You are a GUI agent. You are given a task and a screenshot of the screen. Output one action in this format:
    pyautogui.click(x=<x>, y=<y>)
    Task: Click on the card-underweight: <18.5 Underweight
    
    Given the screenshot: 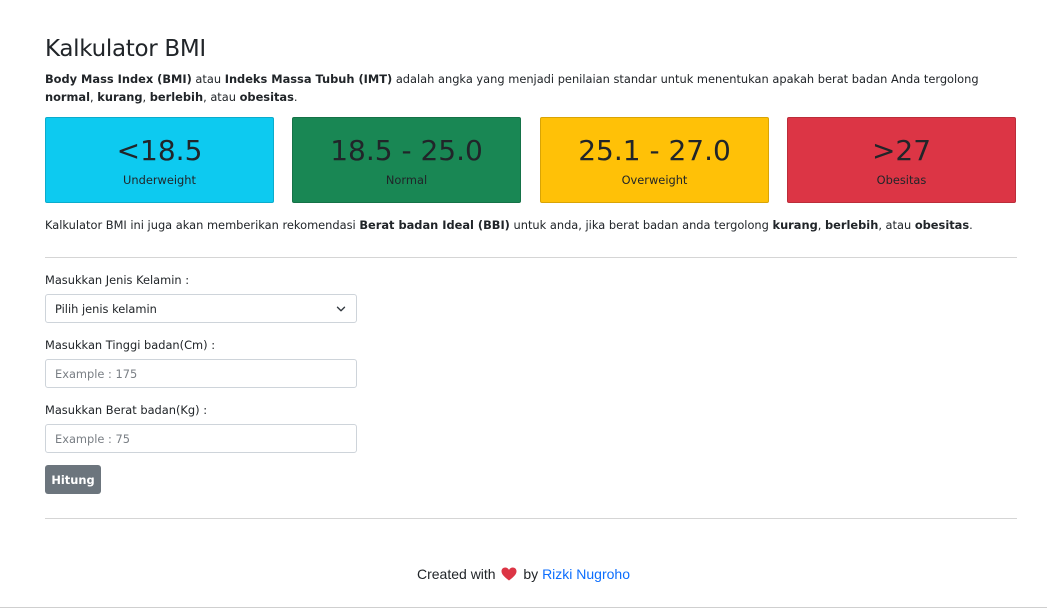 What is the action you would take?
    pyautogui.click(x=159, y=160)
    